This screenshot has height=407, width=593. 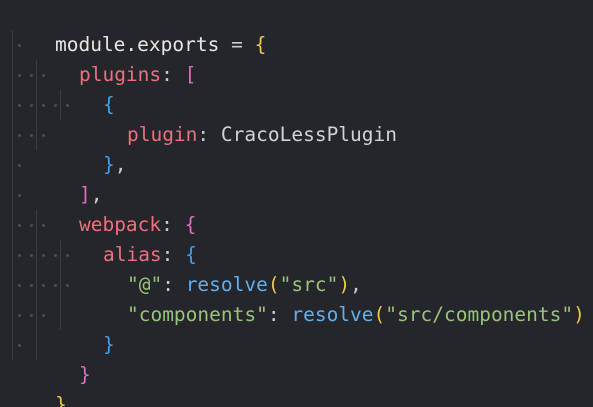 I want to click on code-line-7: webpack: {, so click(x=114, y=208).